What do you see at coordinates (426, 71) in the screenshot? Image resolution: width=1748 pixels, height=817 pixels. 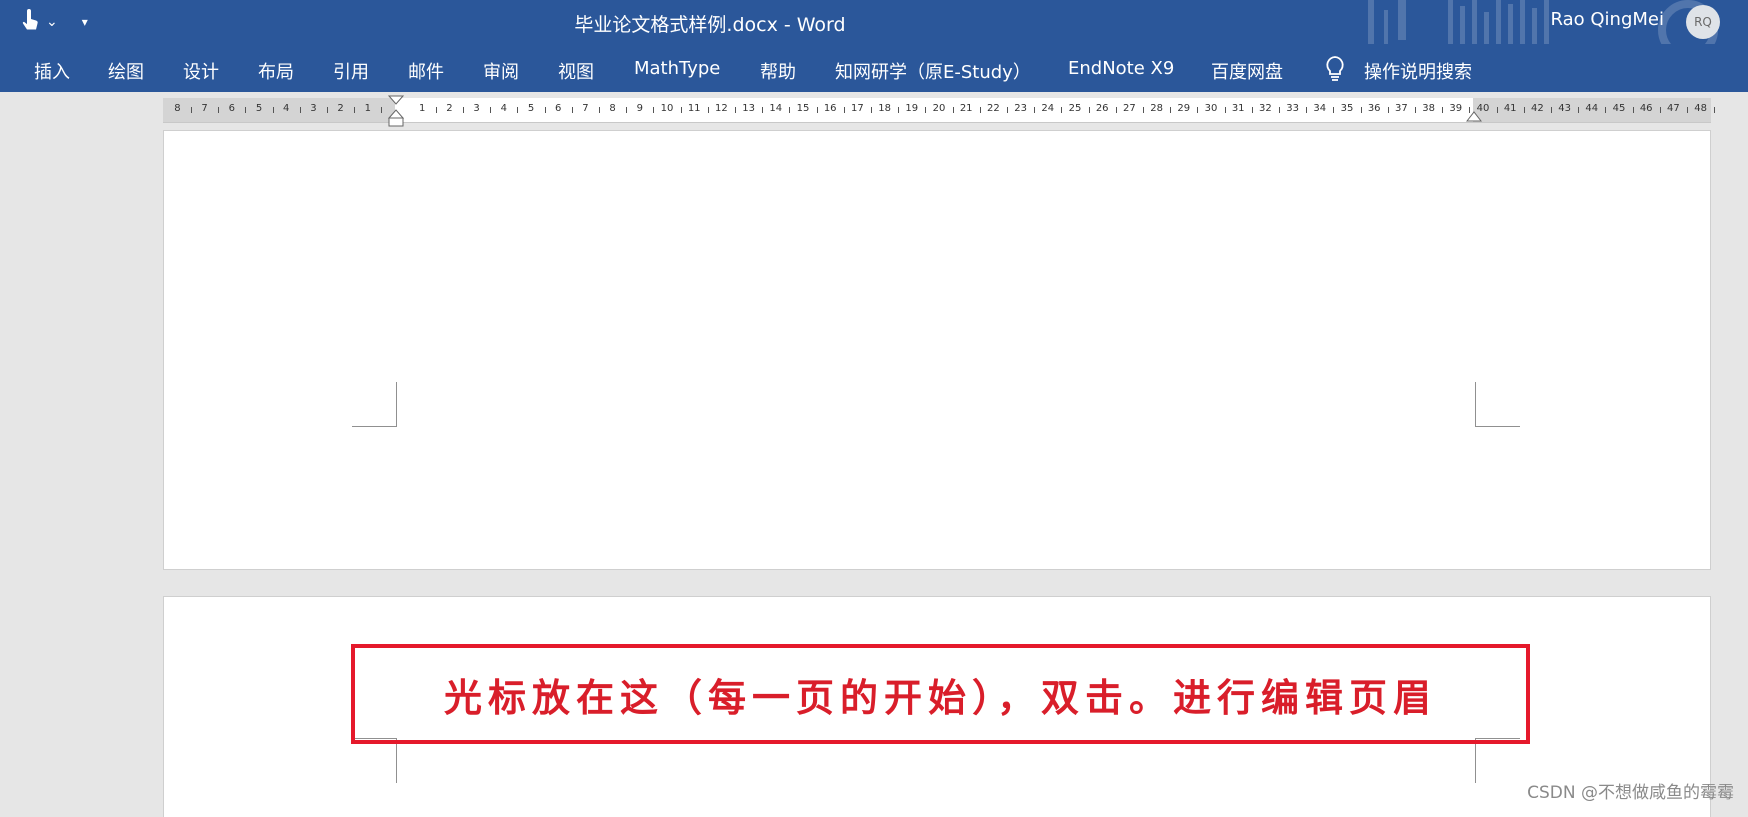 I see `tab-mailings: 邮件` at bounding box center [426, 71].